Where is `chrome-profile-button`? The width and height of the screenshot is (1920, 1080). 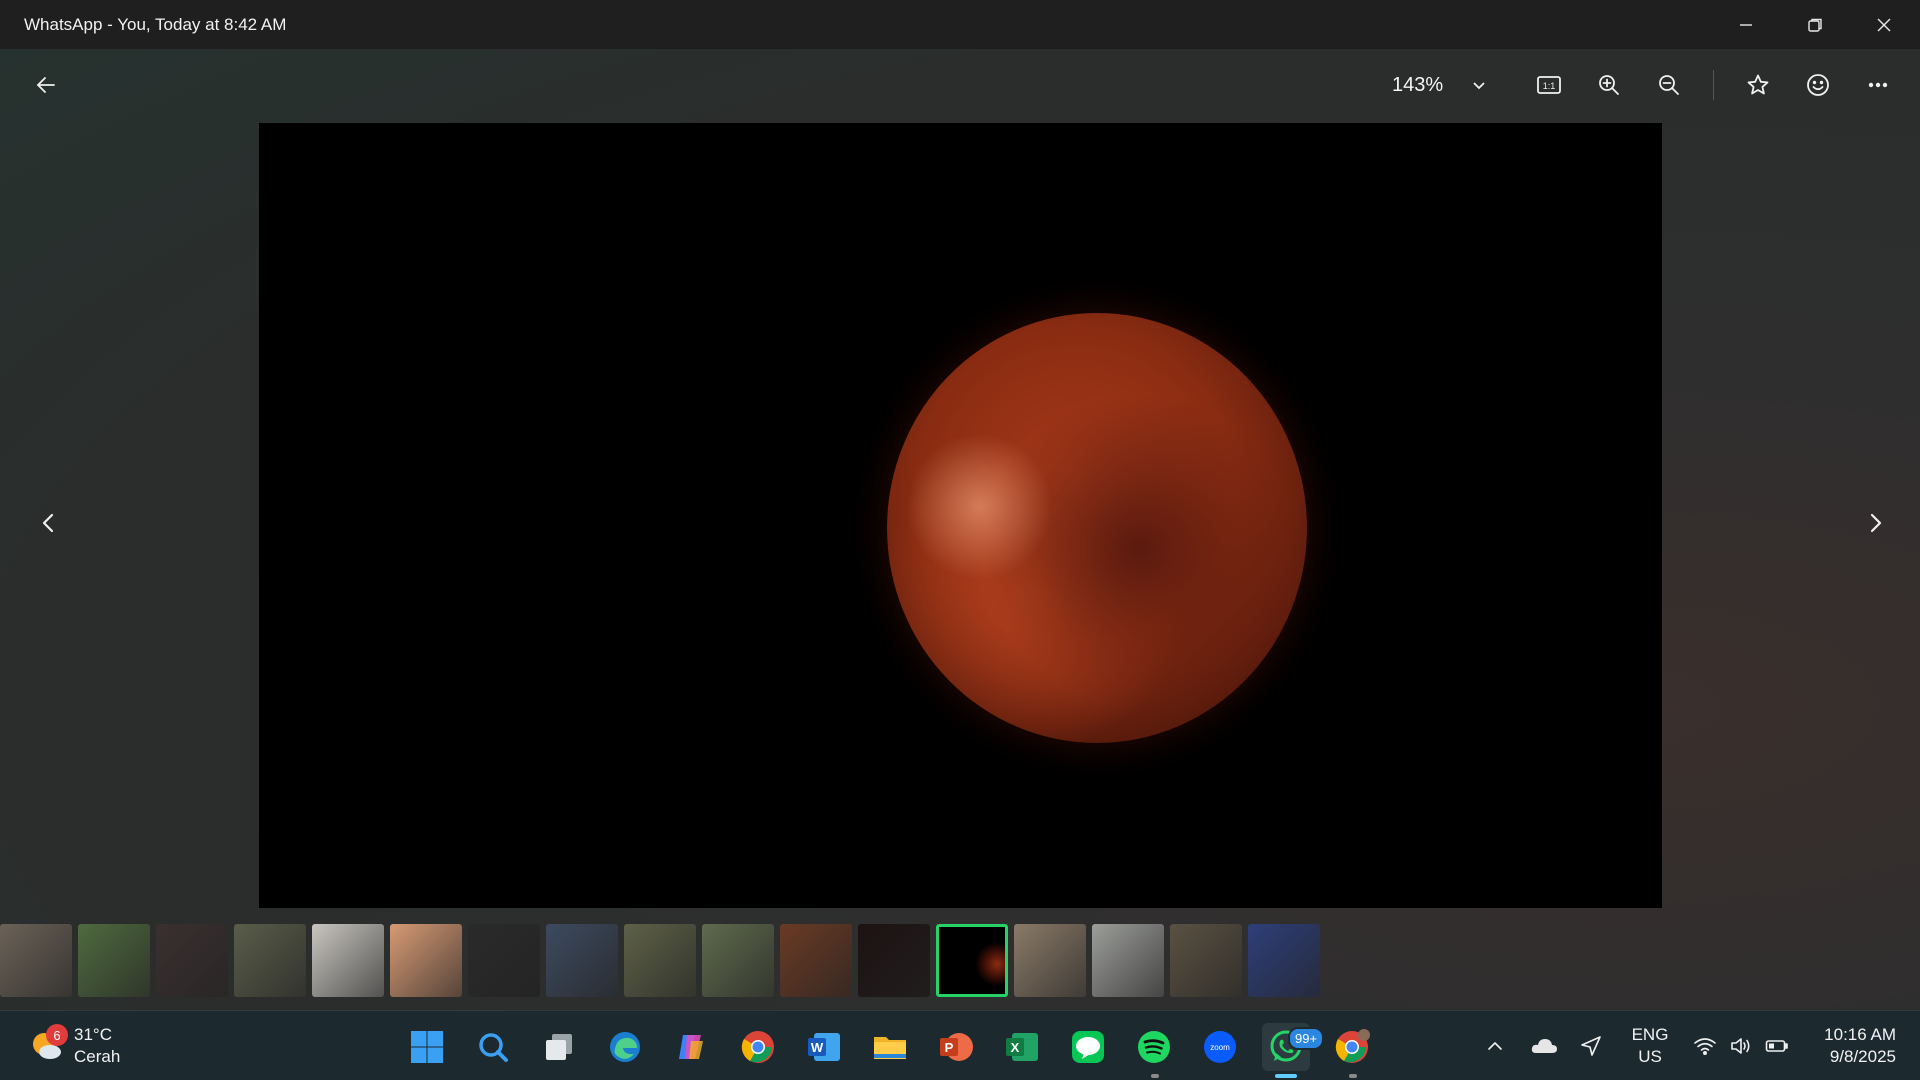
chrome-profile-button is located at coordinates (1352, 1047).